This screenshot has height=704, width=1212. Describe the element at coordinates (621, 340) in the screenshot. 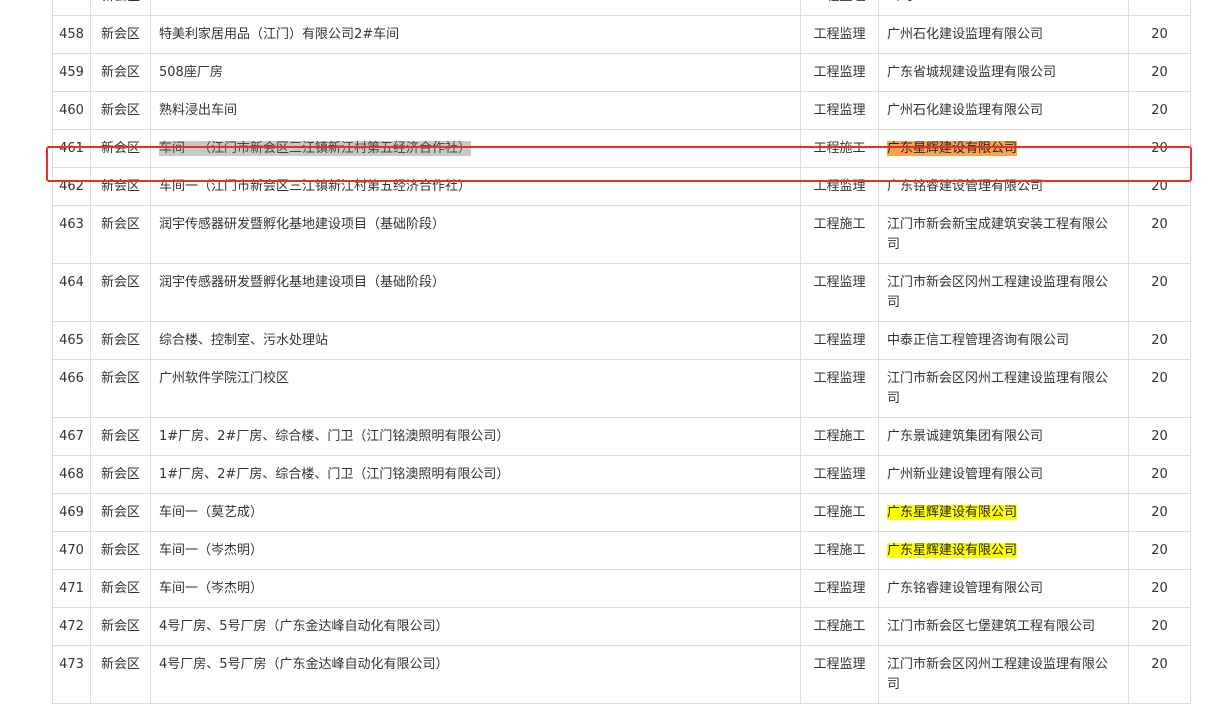

I see `table-row: 465 新会区 综合楼、控制室、污水处理站 工程监理 中泰正信工程管理咨询有限公司 20` at that location.